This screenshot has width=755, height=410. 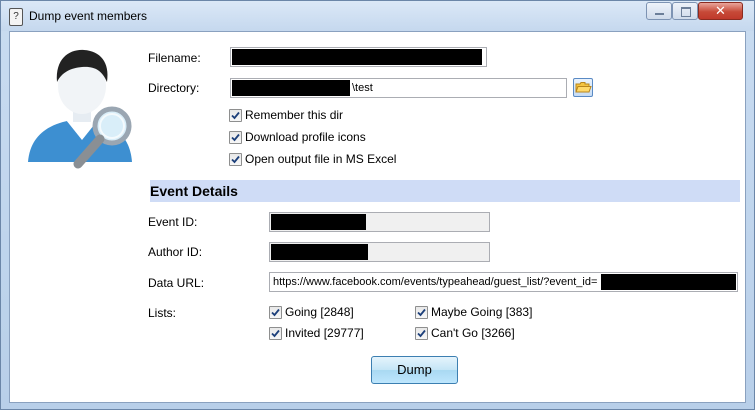 I want to click on invited-checkbox, so click(x=275, y=333).